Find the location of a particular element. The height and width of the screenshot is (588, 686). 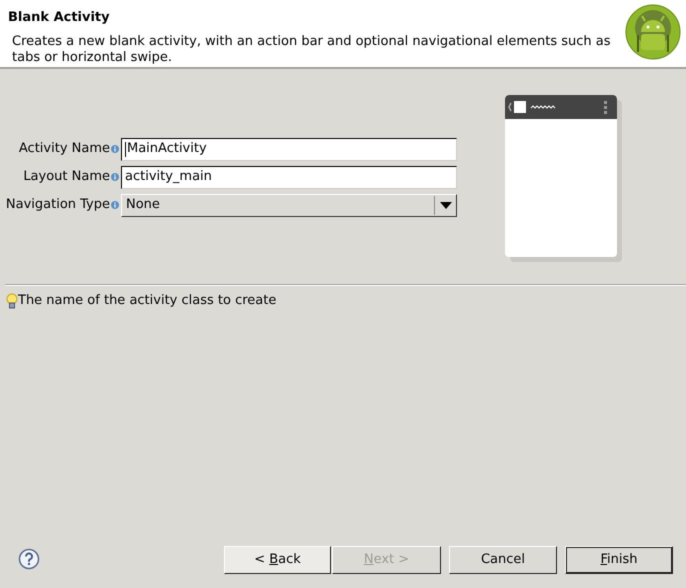

page-description: Creates a new blank activity, with an action bar and optional navigational elements such as tabs or horizontal swipe. is located at coordinates (312, 50).